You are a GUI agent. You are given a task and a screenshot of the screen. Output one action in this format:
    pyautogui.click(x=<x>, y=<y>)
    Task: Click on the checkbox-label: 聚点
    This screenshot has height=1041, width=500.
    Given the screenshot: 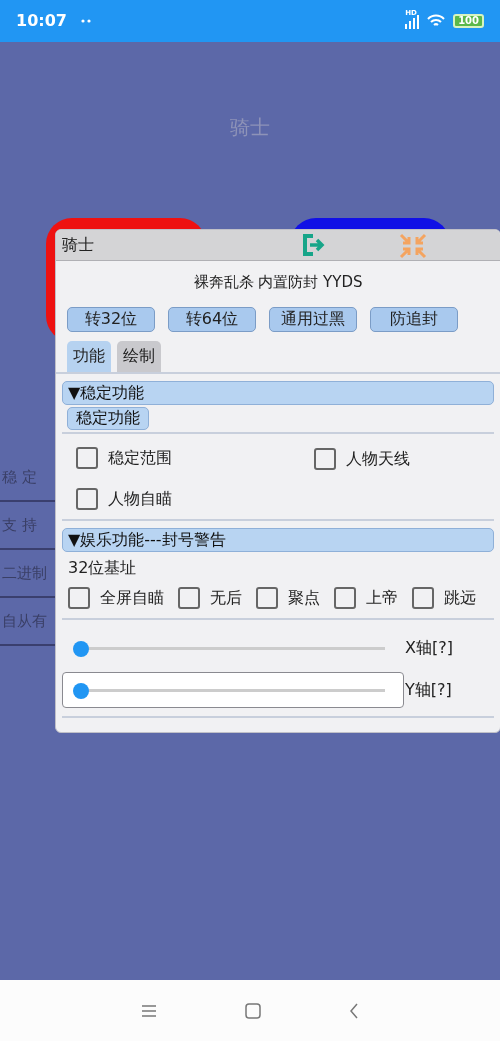 What is the action you would take?
    pyautogui.click(x=304, y=598)
    